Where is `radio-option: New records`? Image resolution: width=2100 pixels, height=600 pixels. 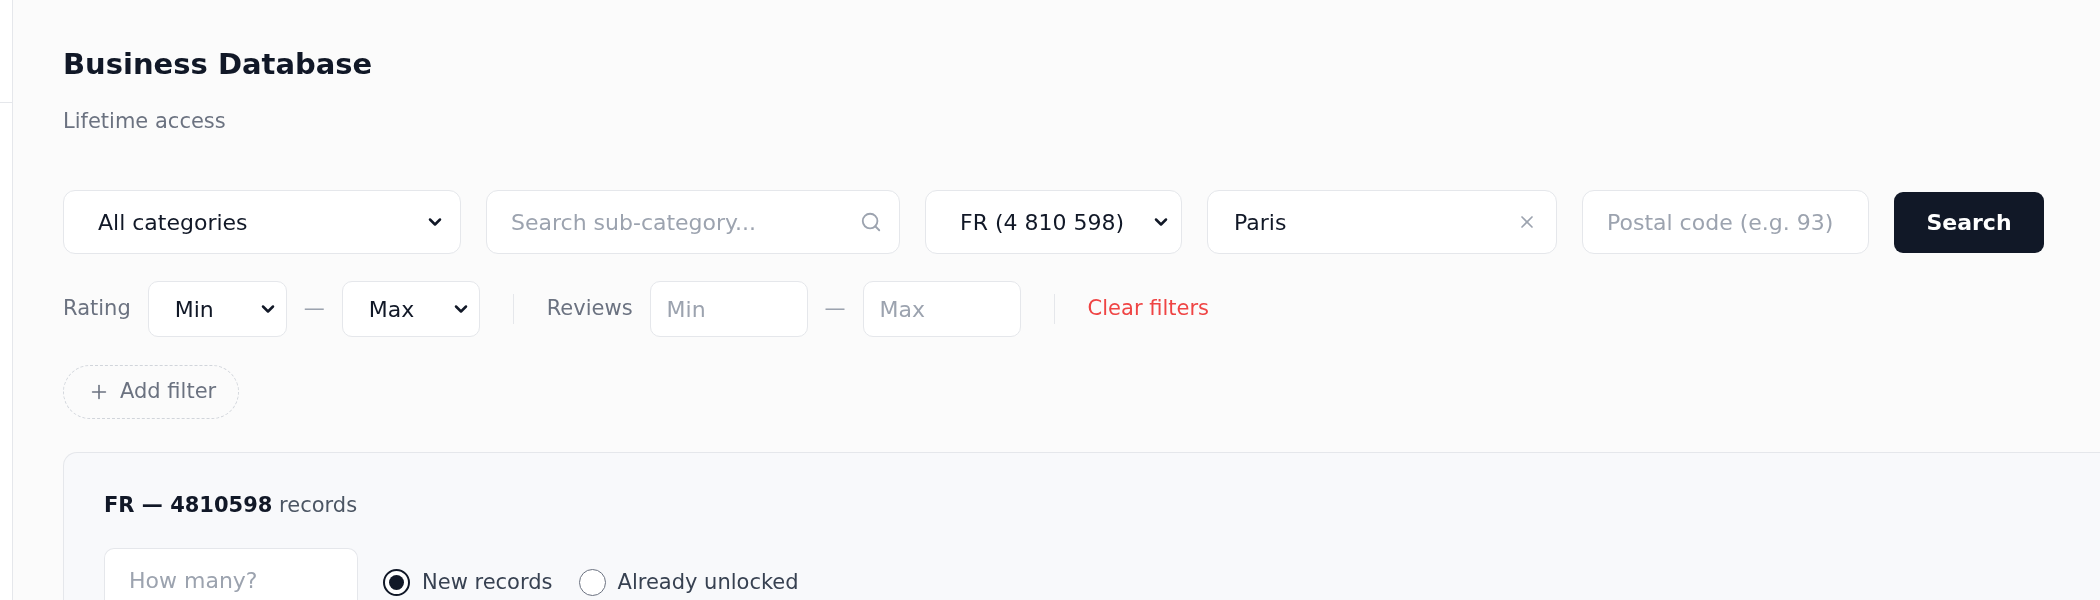
radio-option: New records is located at coordinates (468, 583).